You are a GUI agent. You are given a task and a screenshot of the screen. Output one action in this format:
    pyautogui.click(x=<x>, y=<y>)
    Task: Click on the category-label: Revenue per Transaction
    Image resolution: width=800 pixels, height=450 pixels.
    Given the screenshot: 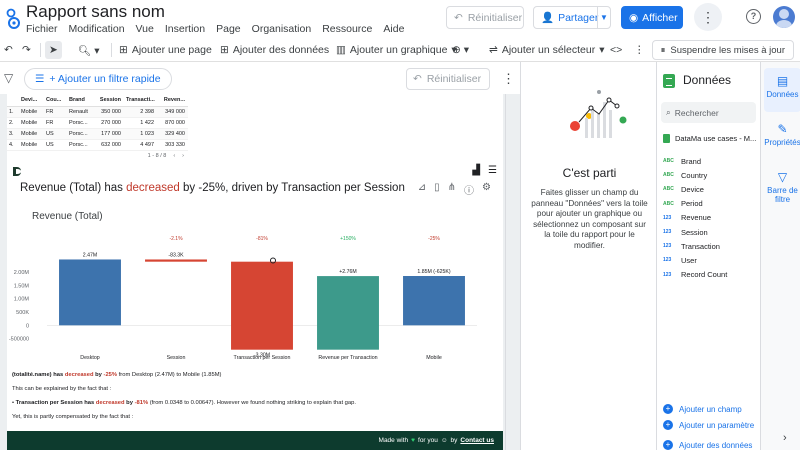 What is the action you would take?
    pyautogui.click(x=347, y=358)
    